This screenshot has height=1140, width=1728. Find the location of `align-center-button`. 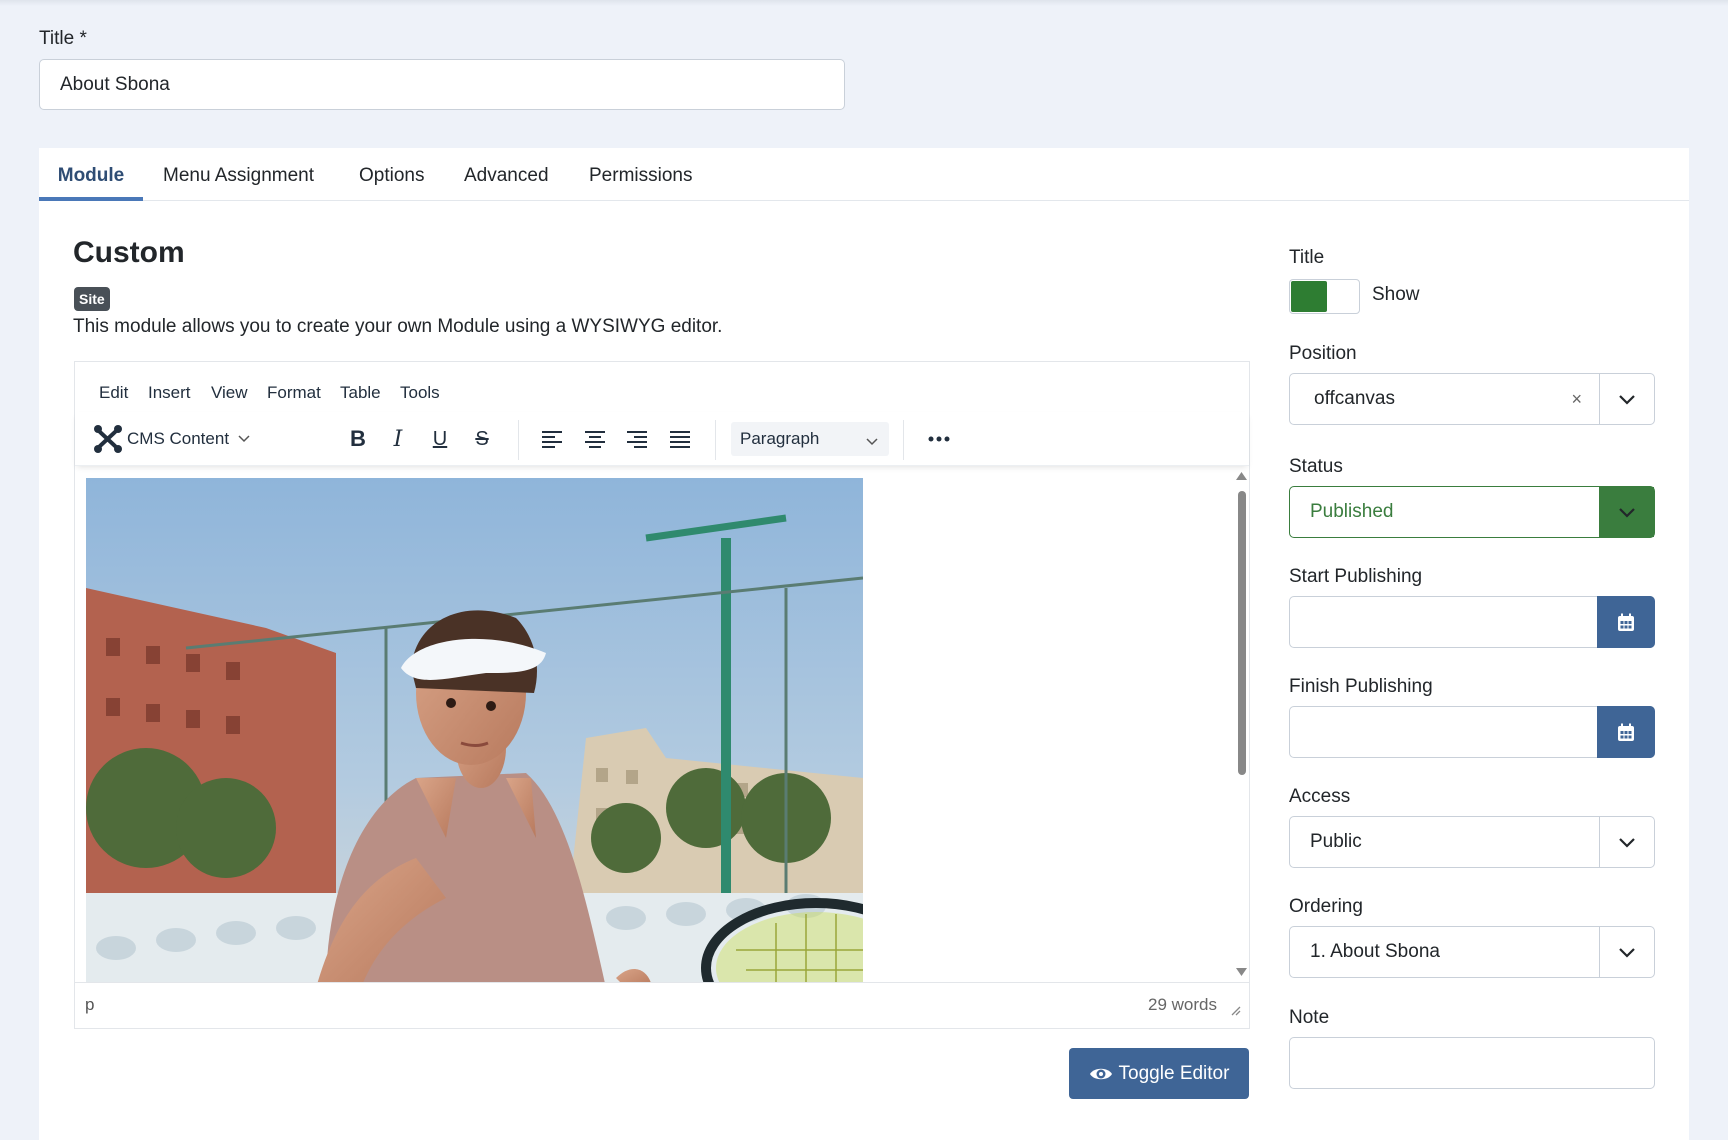

align-center-button is located at coordinates (595, 439).